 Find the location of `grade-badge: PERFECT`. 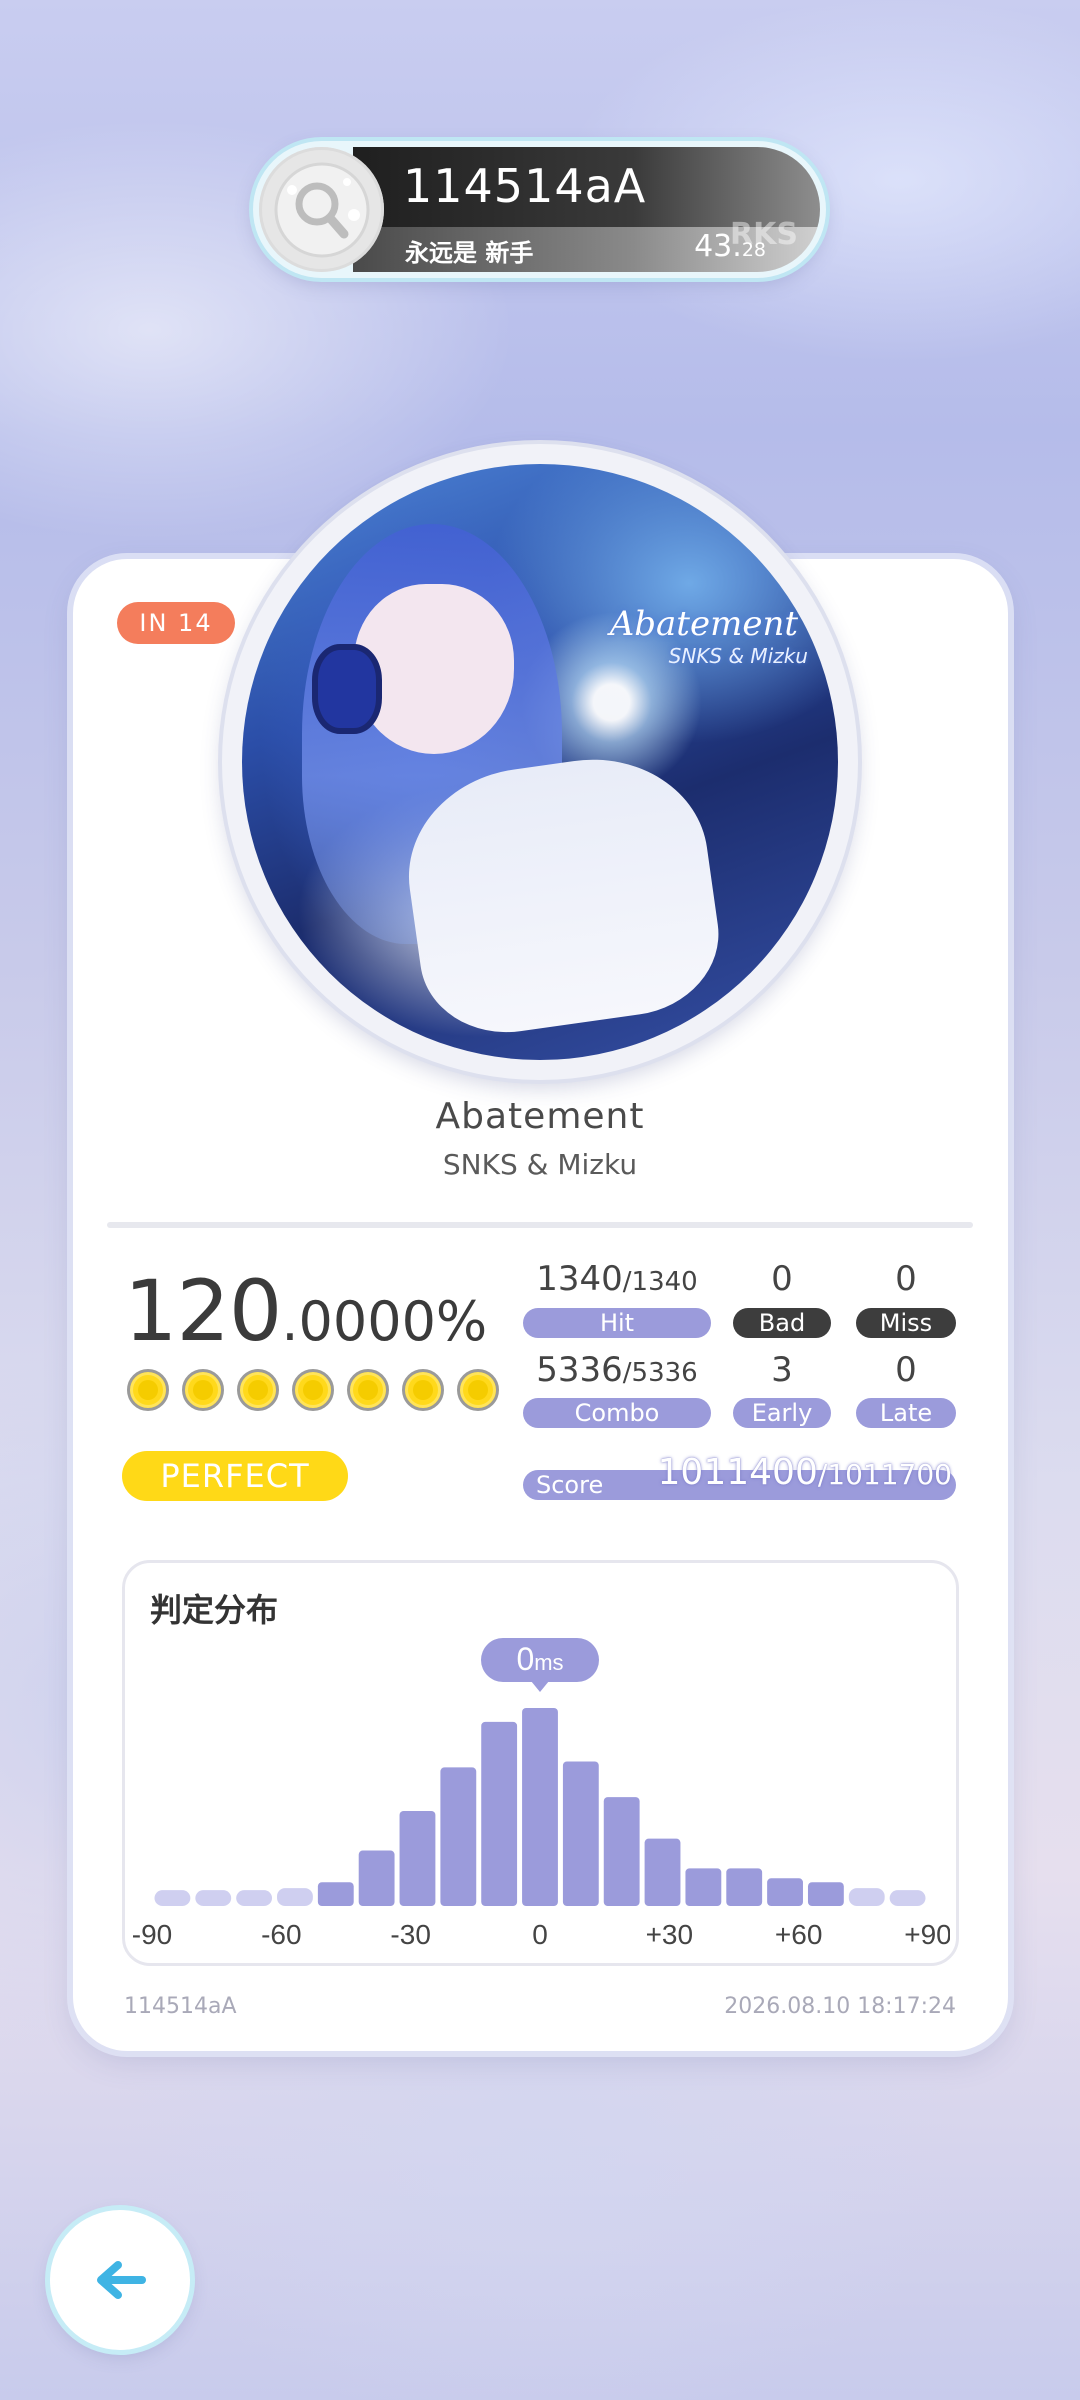

grade-badge: PERFECT is located at coordinates (235, 1476).